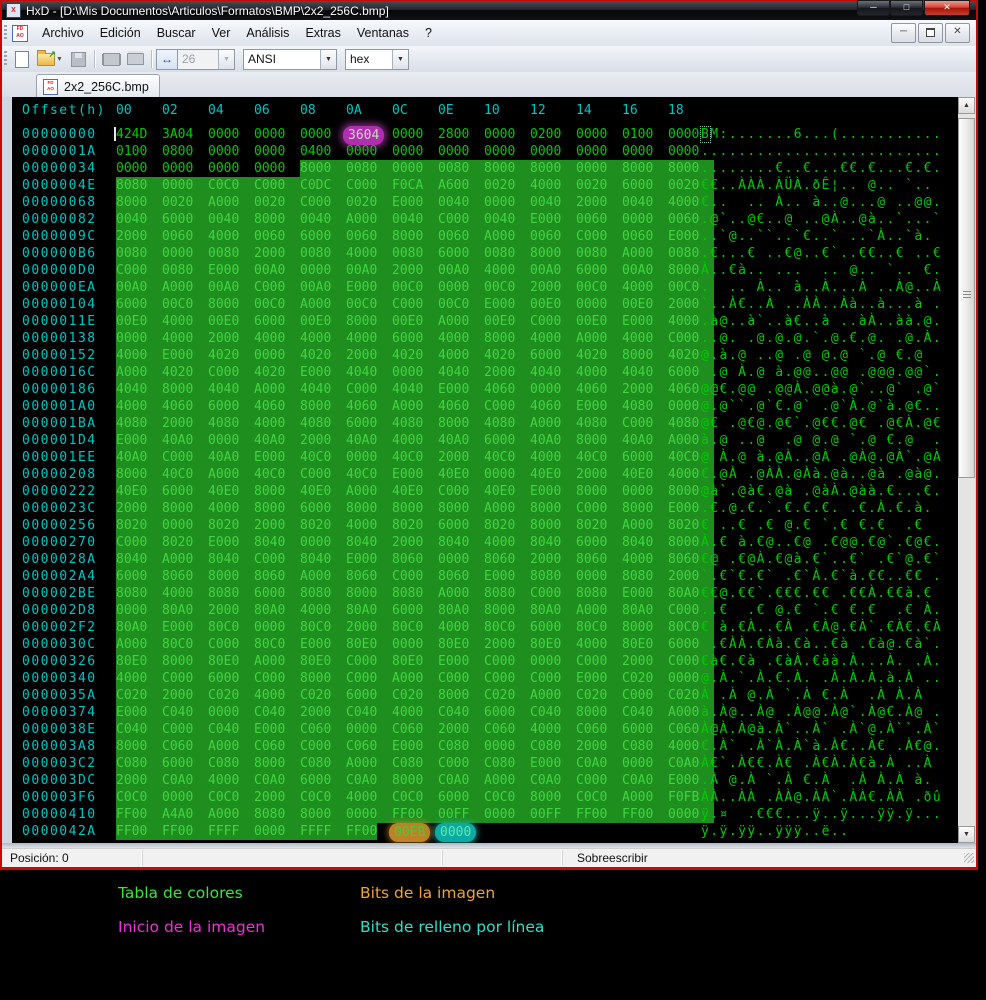 Image resolution: width=986 pixels, height=1000 pixels. Describe the element at coordinates (645, 644) in the screenshot. I see `hex-cell: 80E0` at that location.